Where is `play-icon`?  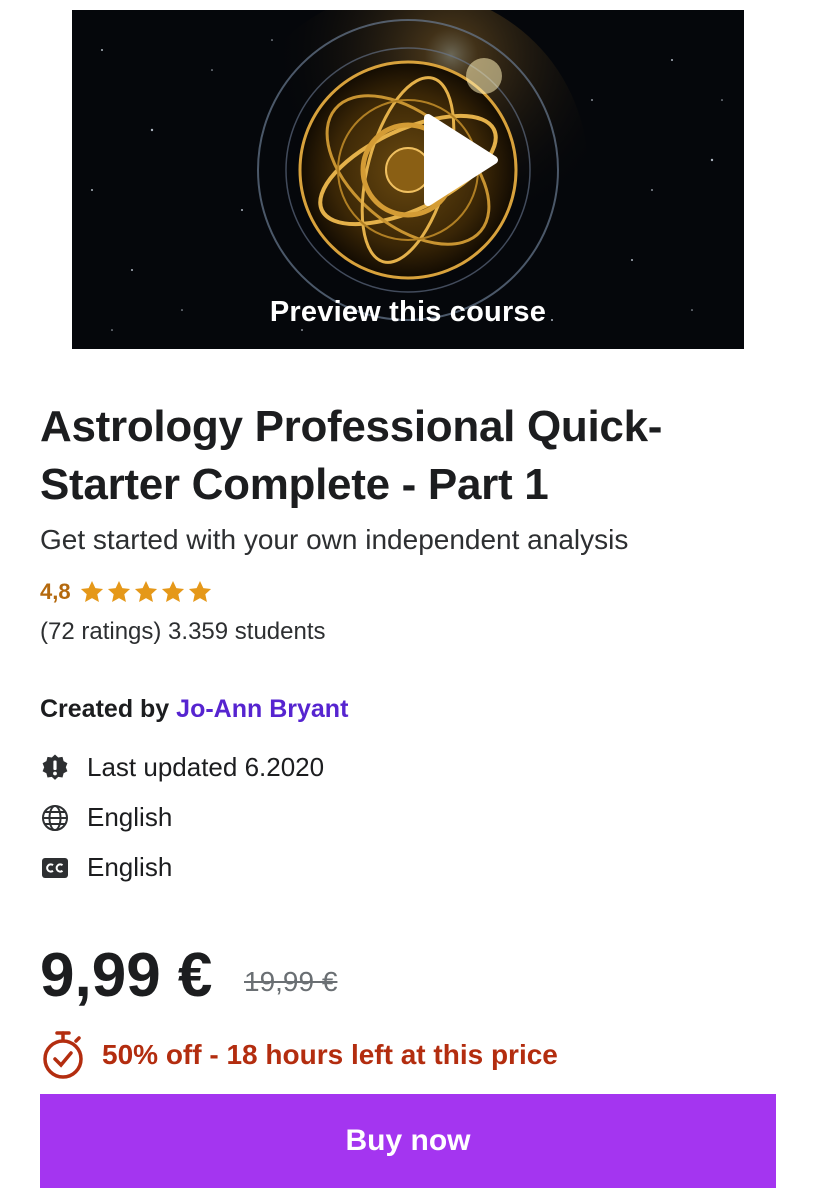
play-icon is located at coordinates (456, 160).